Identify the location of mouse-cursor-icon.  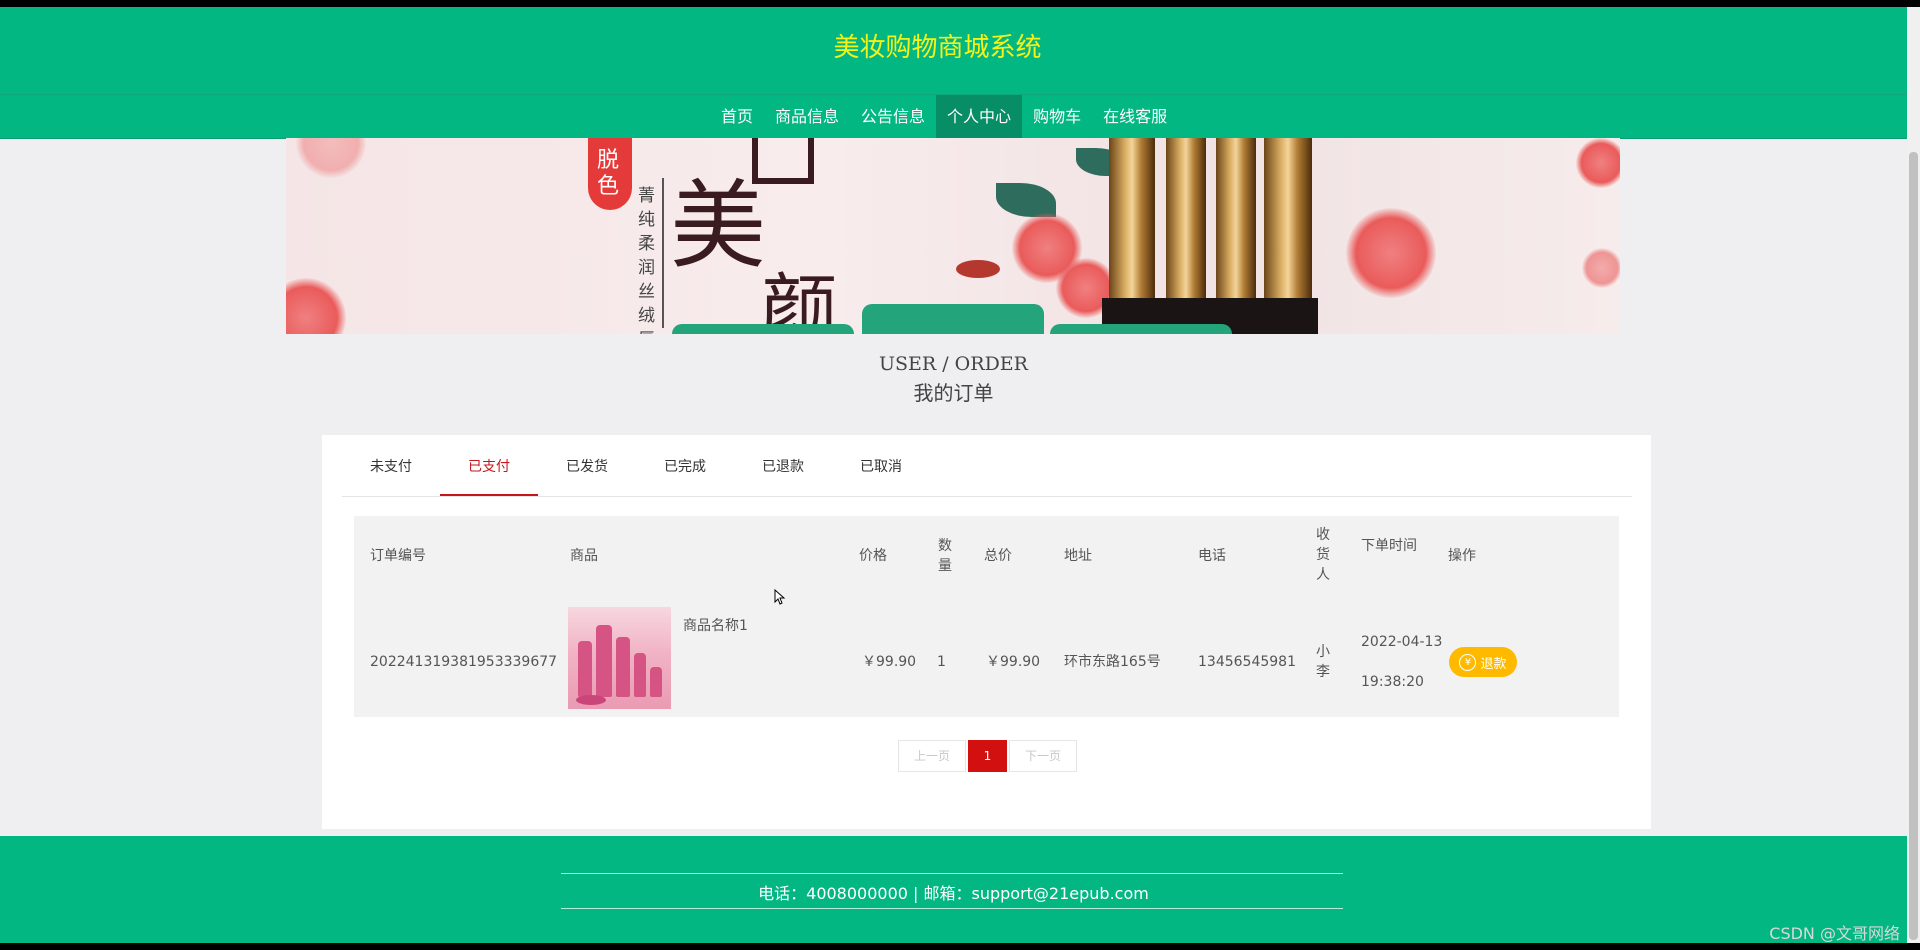
(780, 597).